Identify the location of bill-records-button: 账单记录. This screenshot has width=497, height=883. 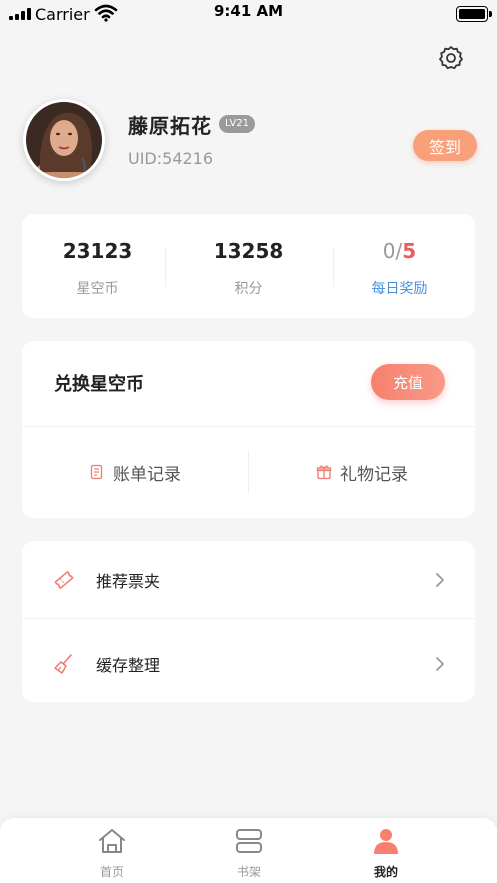
(135, 472).